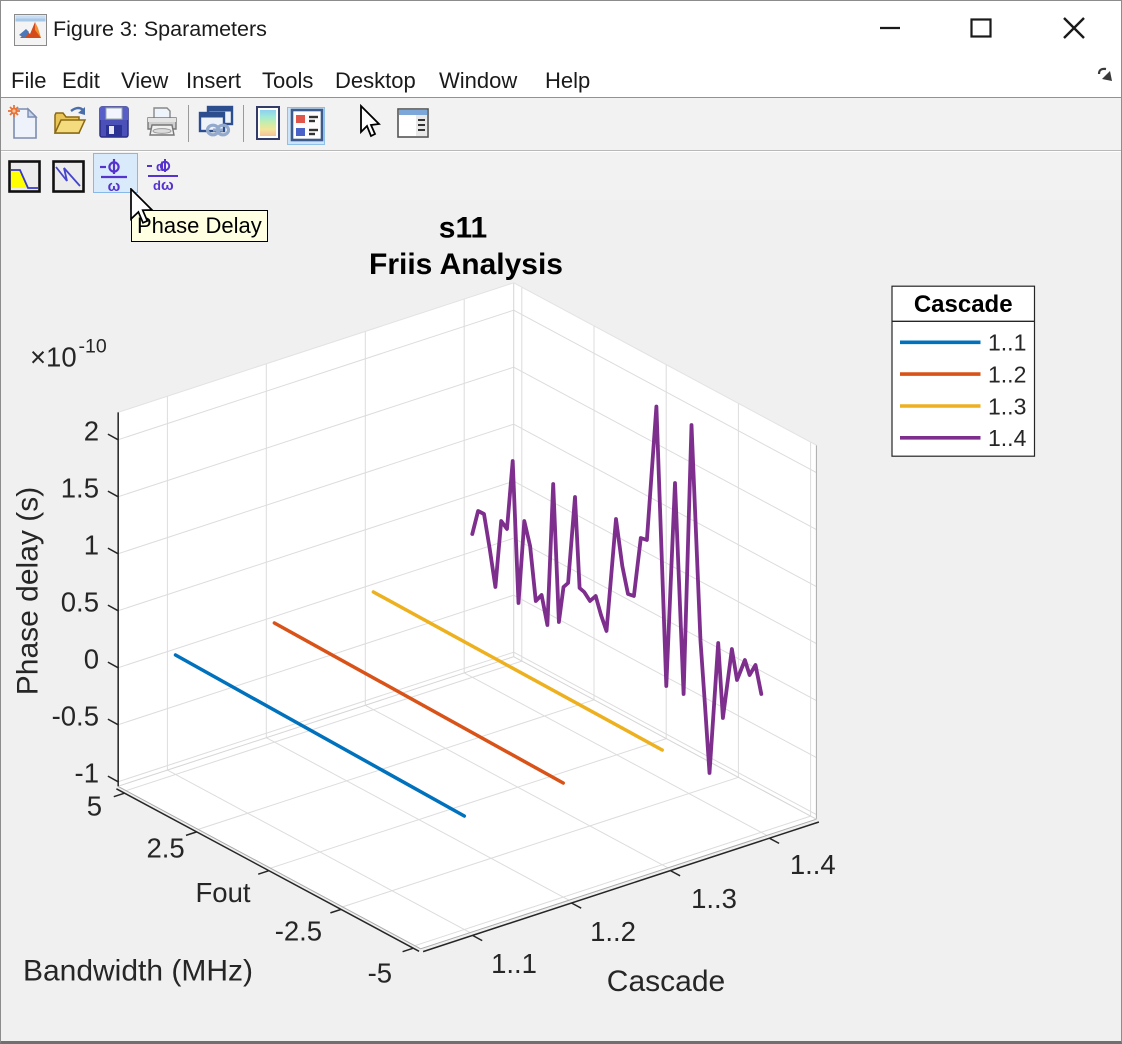 The height and width of the screenshot is (1044, 1122). I want to click on svg-text: 0, so click(91, 659).